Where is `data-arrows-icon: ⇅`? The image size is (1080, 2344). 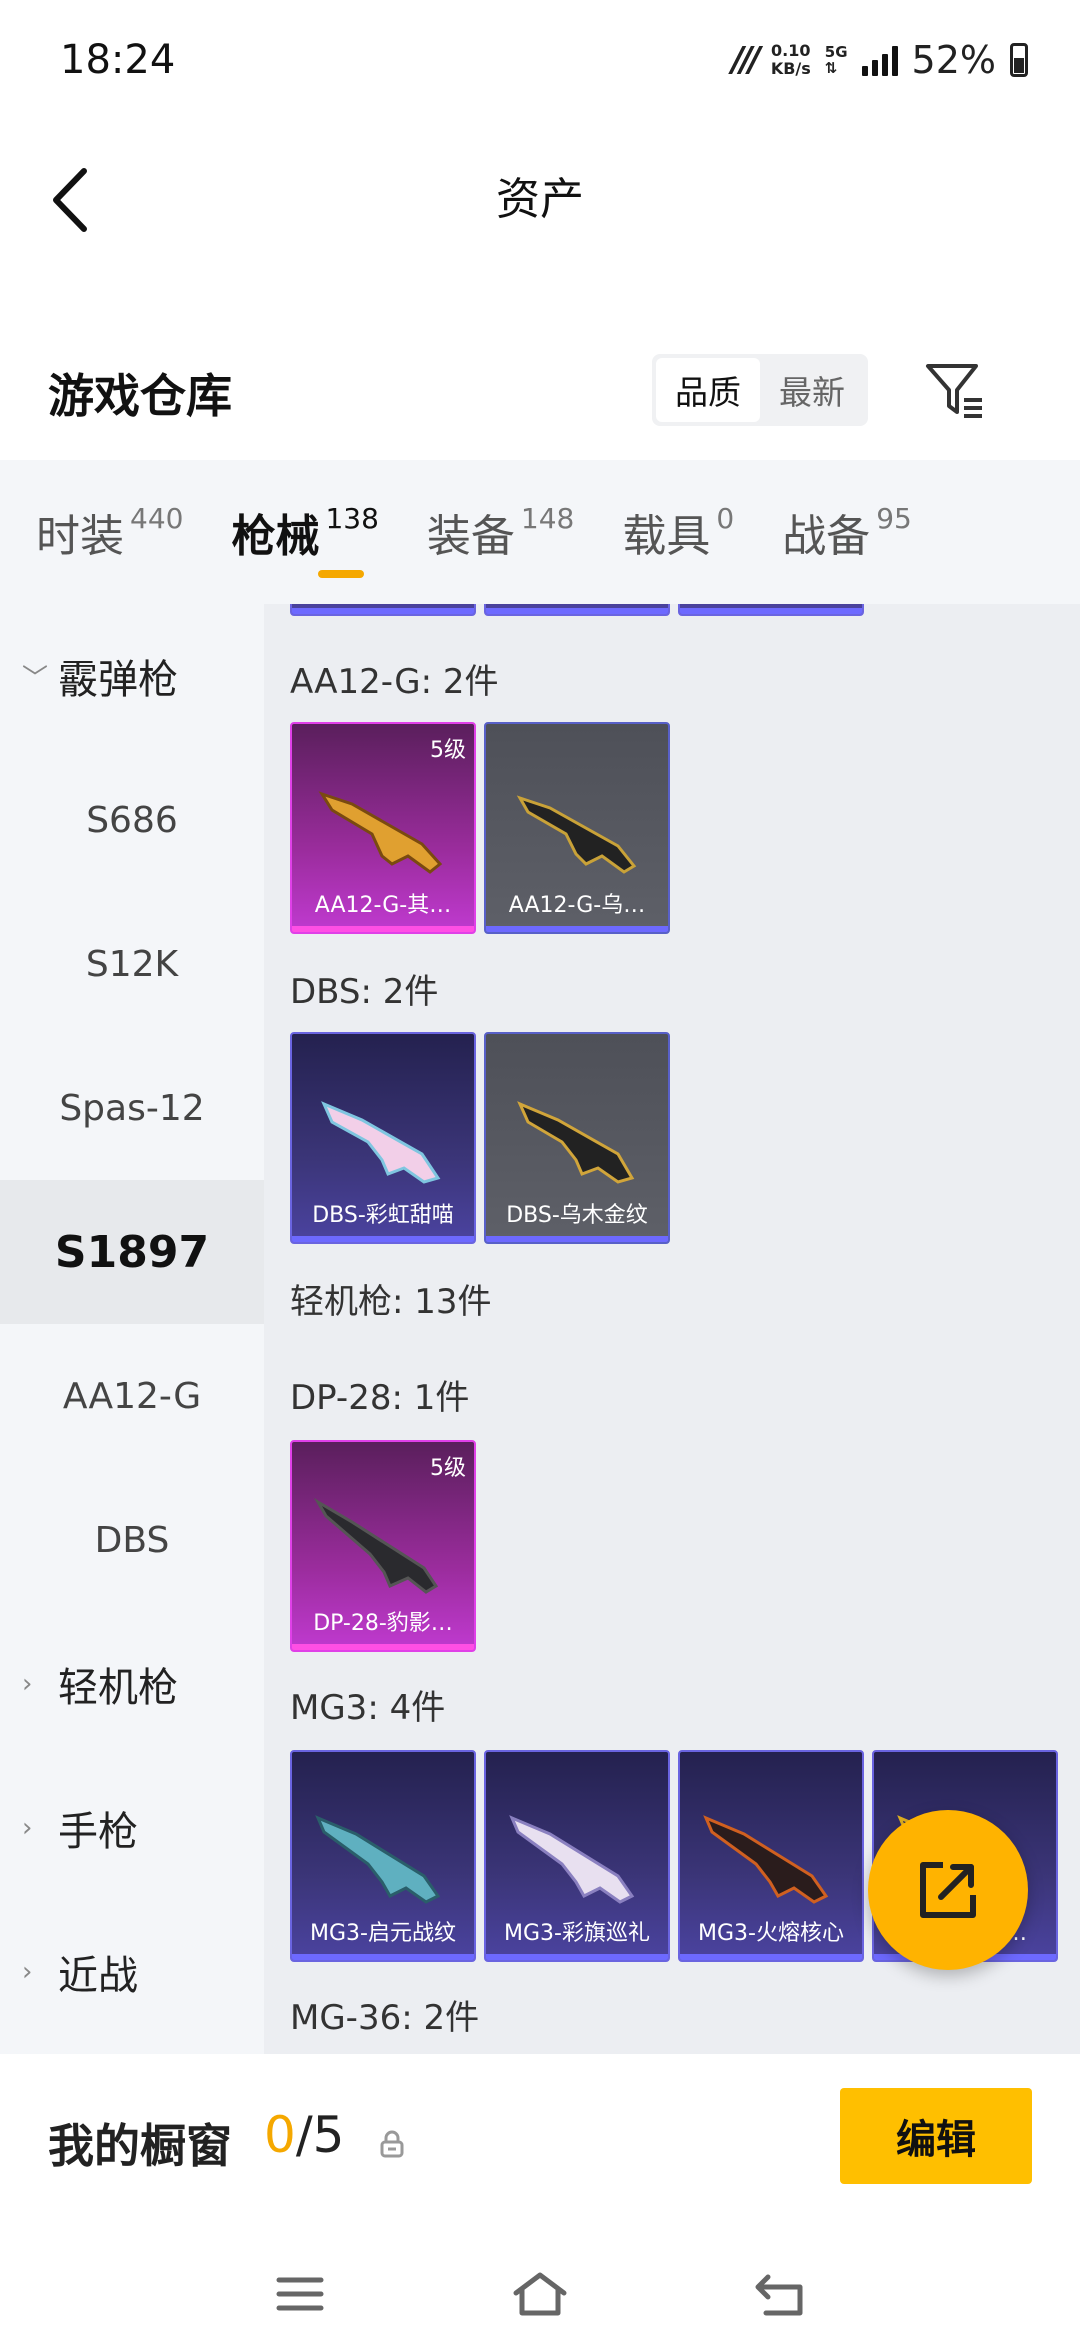 data-arrows-icon: ⇅ is located at coordinates (831, 68).